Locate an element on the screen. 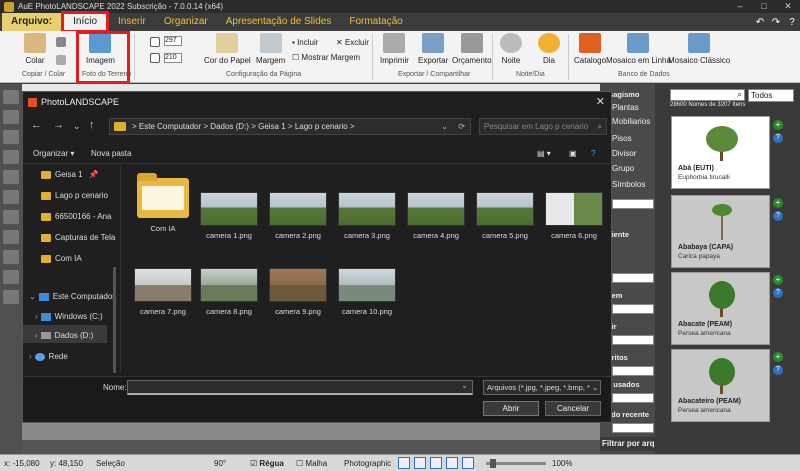 This screenshot has height=471, width=800. mosaic-classic-button: Mosaico Clássico is located at coordinates (699, 49).